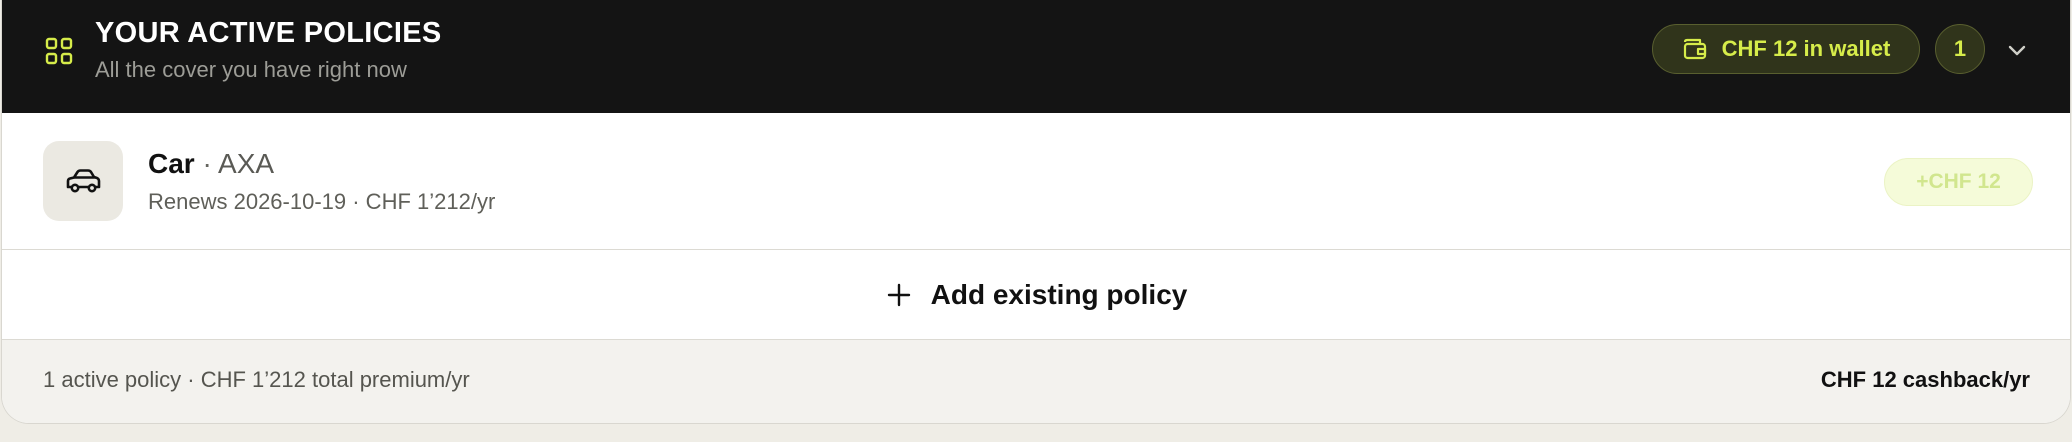 This screenshot has height=442, width=2072. What do you see at coordinates (1925, 379) in the screenshot?
I see `cashback-total: CHF 12 cashback/yr` at bounding box center [1925, 379].